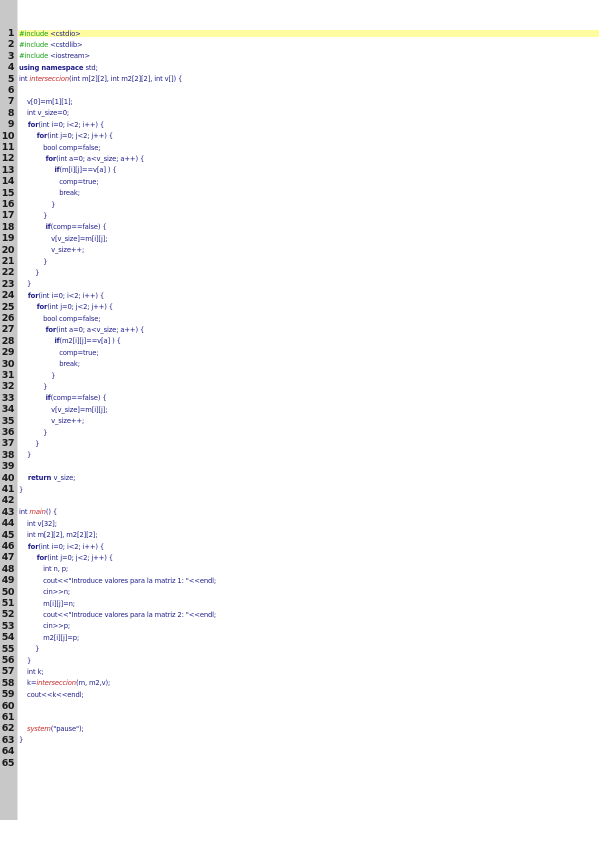  Describe the element at coordinates (58, 68) in the screenshot. I see `code-line: using namespace std;` at that location.